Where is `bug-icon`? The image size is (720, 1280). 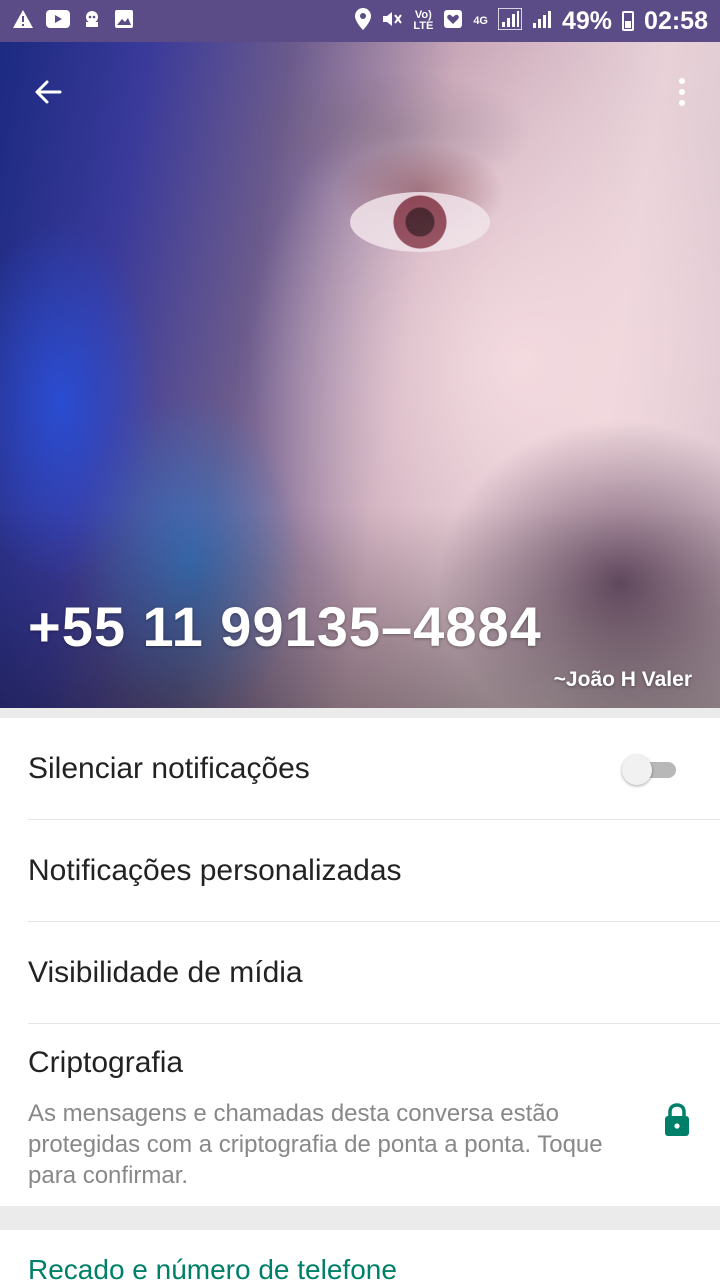 bug-icon is located at coordinates (92, 21).